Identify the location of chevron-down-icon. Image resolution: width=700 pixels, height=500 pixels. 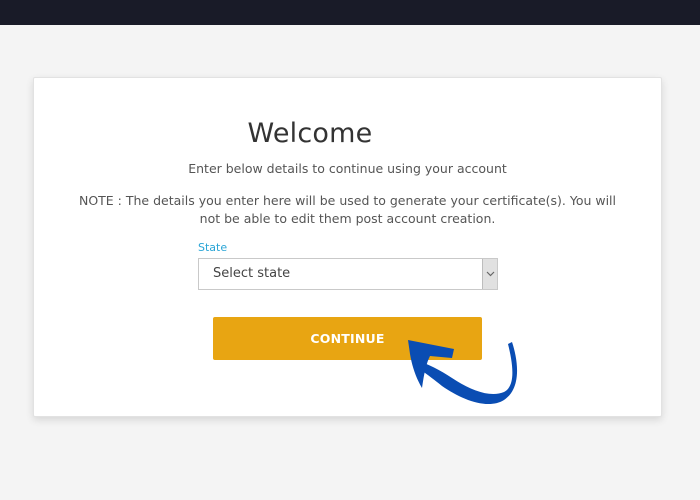
(490, 274).